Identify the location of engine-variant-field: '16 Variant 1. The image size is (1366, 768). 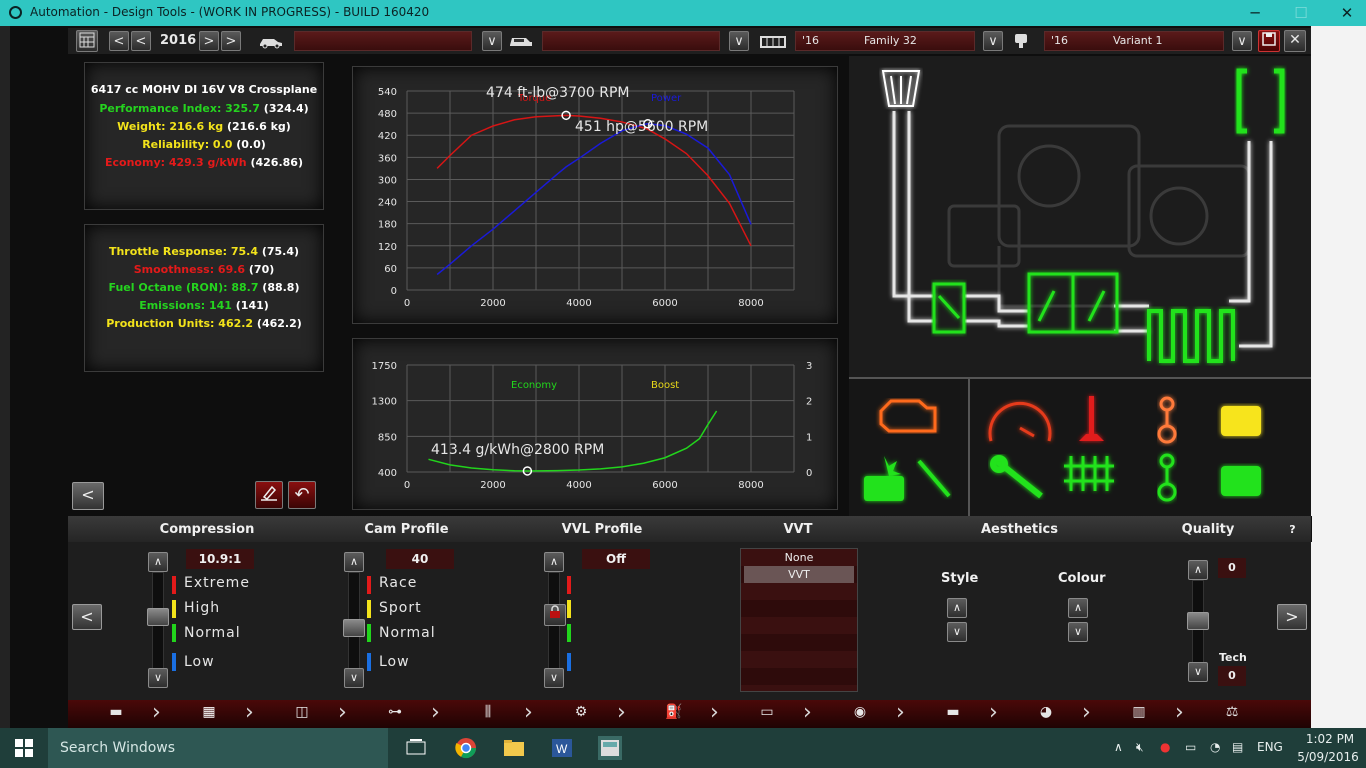
(1134, 41).